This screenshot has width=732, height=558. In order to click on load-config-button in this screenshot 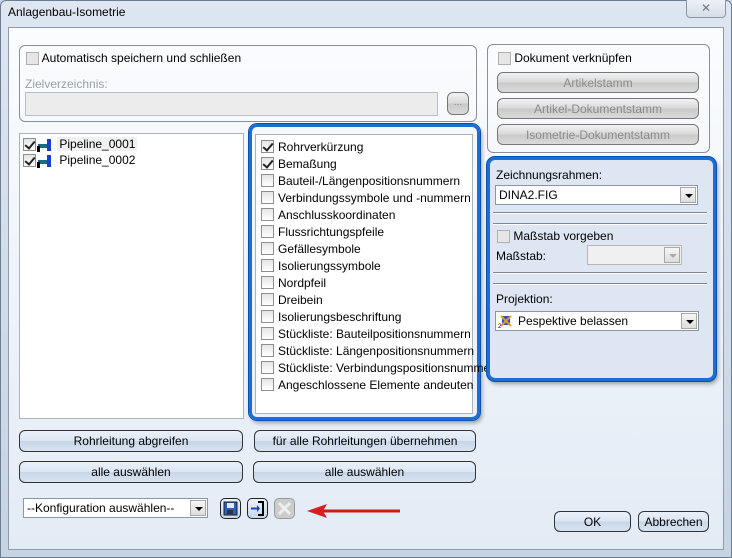, I will do `click(257, 508)`.